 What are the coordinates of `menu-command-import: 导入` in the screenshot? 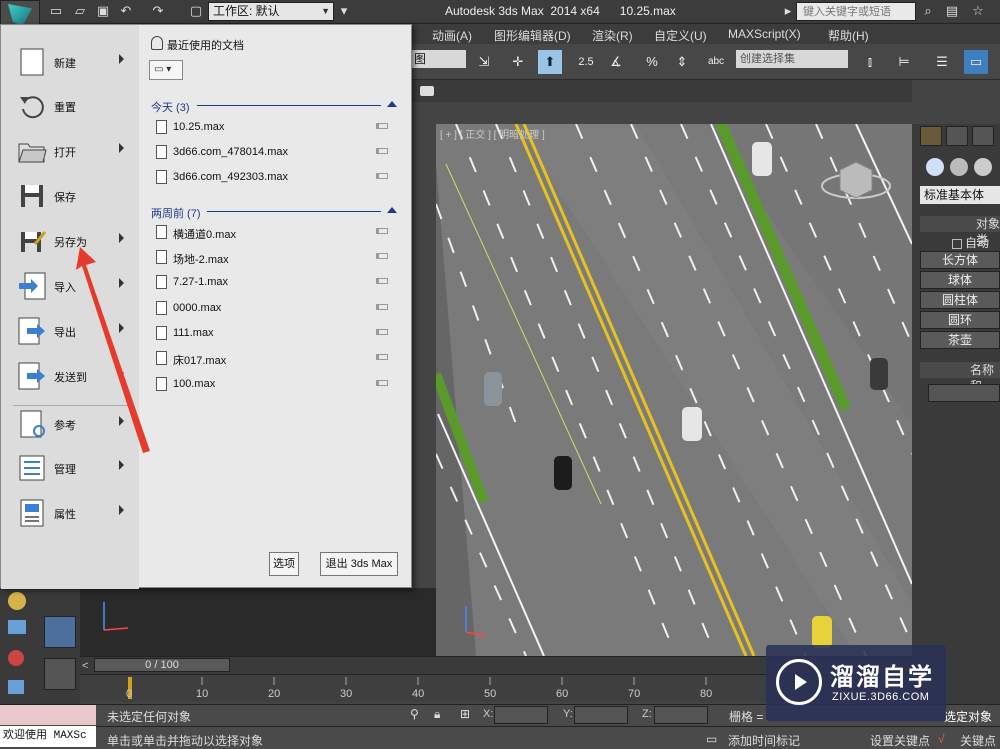 It's located at (70, 287).